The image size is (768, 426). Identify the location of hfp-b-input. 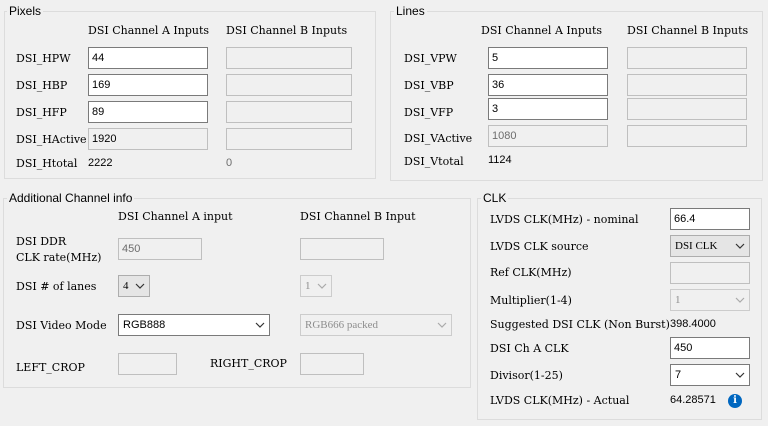
(289, 112).